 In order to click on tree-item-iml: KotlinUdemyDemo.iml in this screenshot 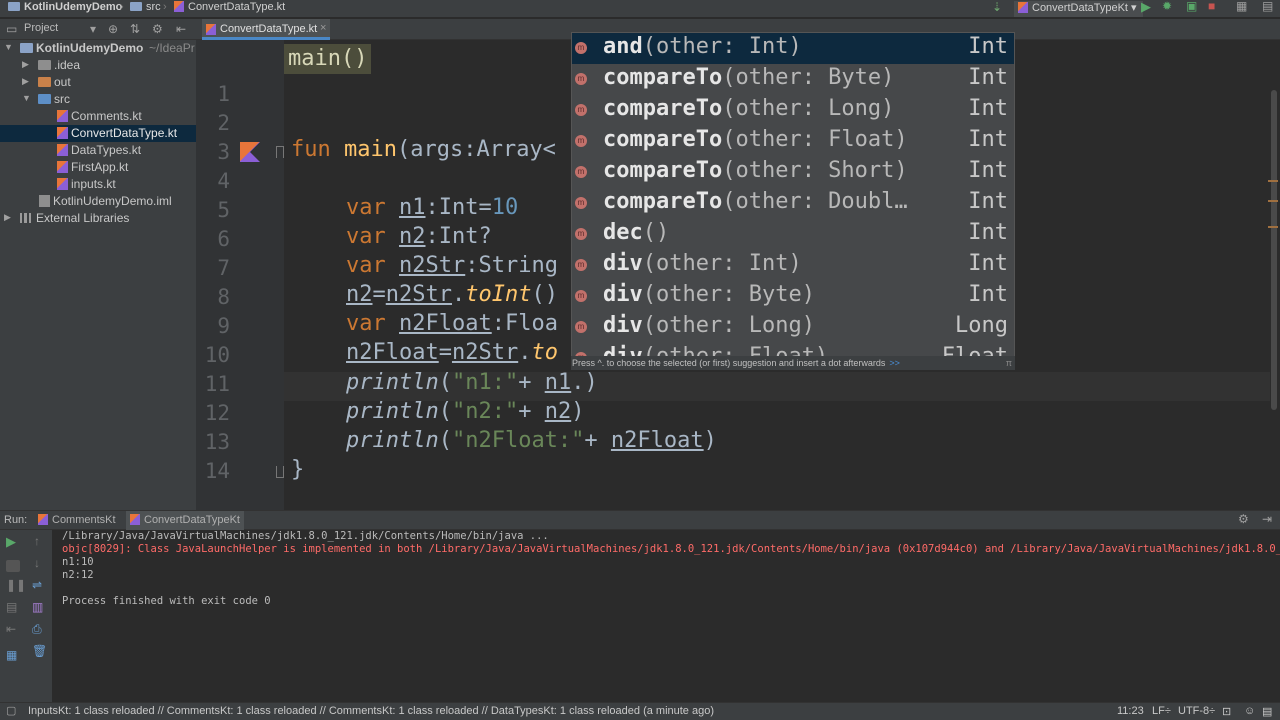, I will do `click(98, 201)`.